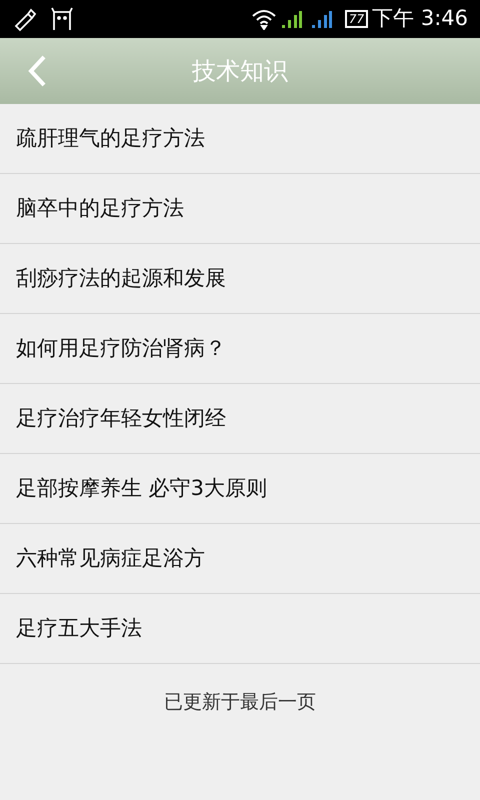 The image size is (480, 800). I want to click on clock: 下午 3:46, so click(420, 18).